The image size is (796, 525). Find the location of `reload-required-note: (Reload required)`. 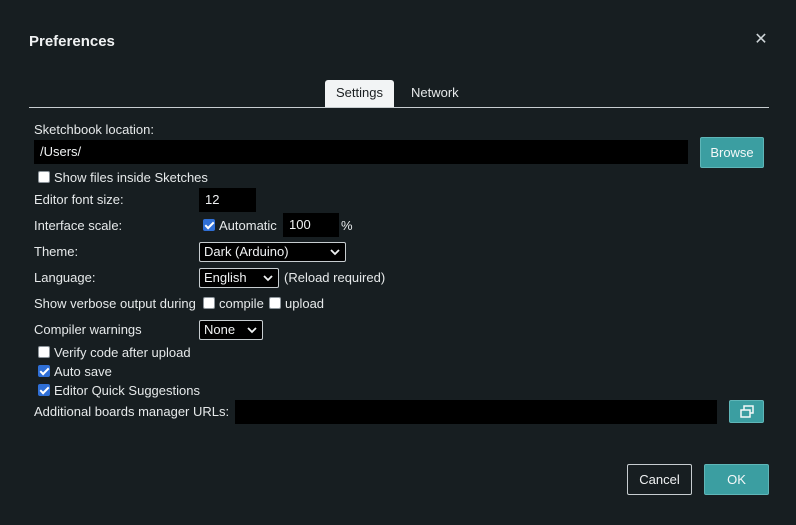

reload-required-note: (Reload required) is located at coordinates (335, 277).